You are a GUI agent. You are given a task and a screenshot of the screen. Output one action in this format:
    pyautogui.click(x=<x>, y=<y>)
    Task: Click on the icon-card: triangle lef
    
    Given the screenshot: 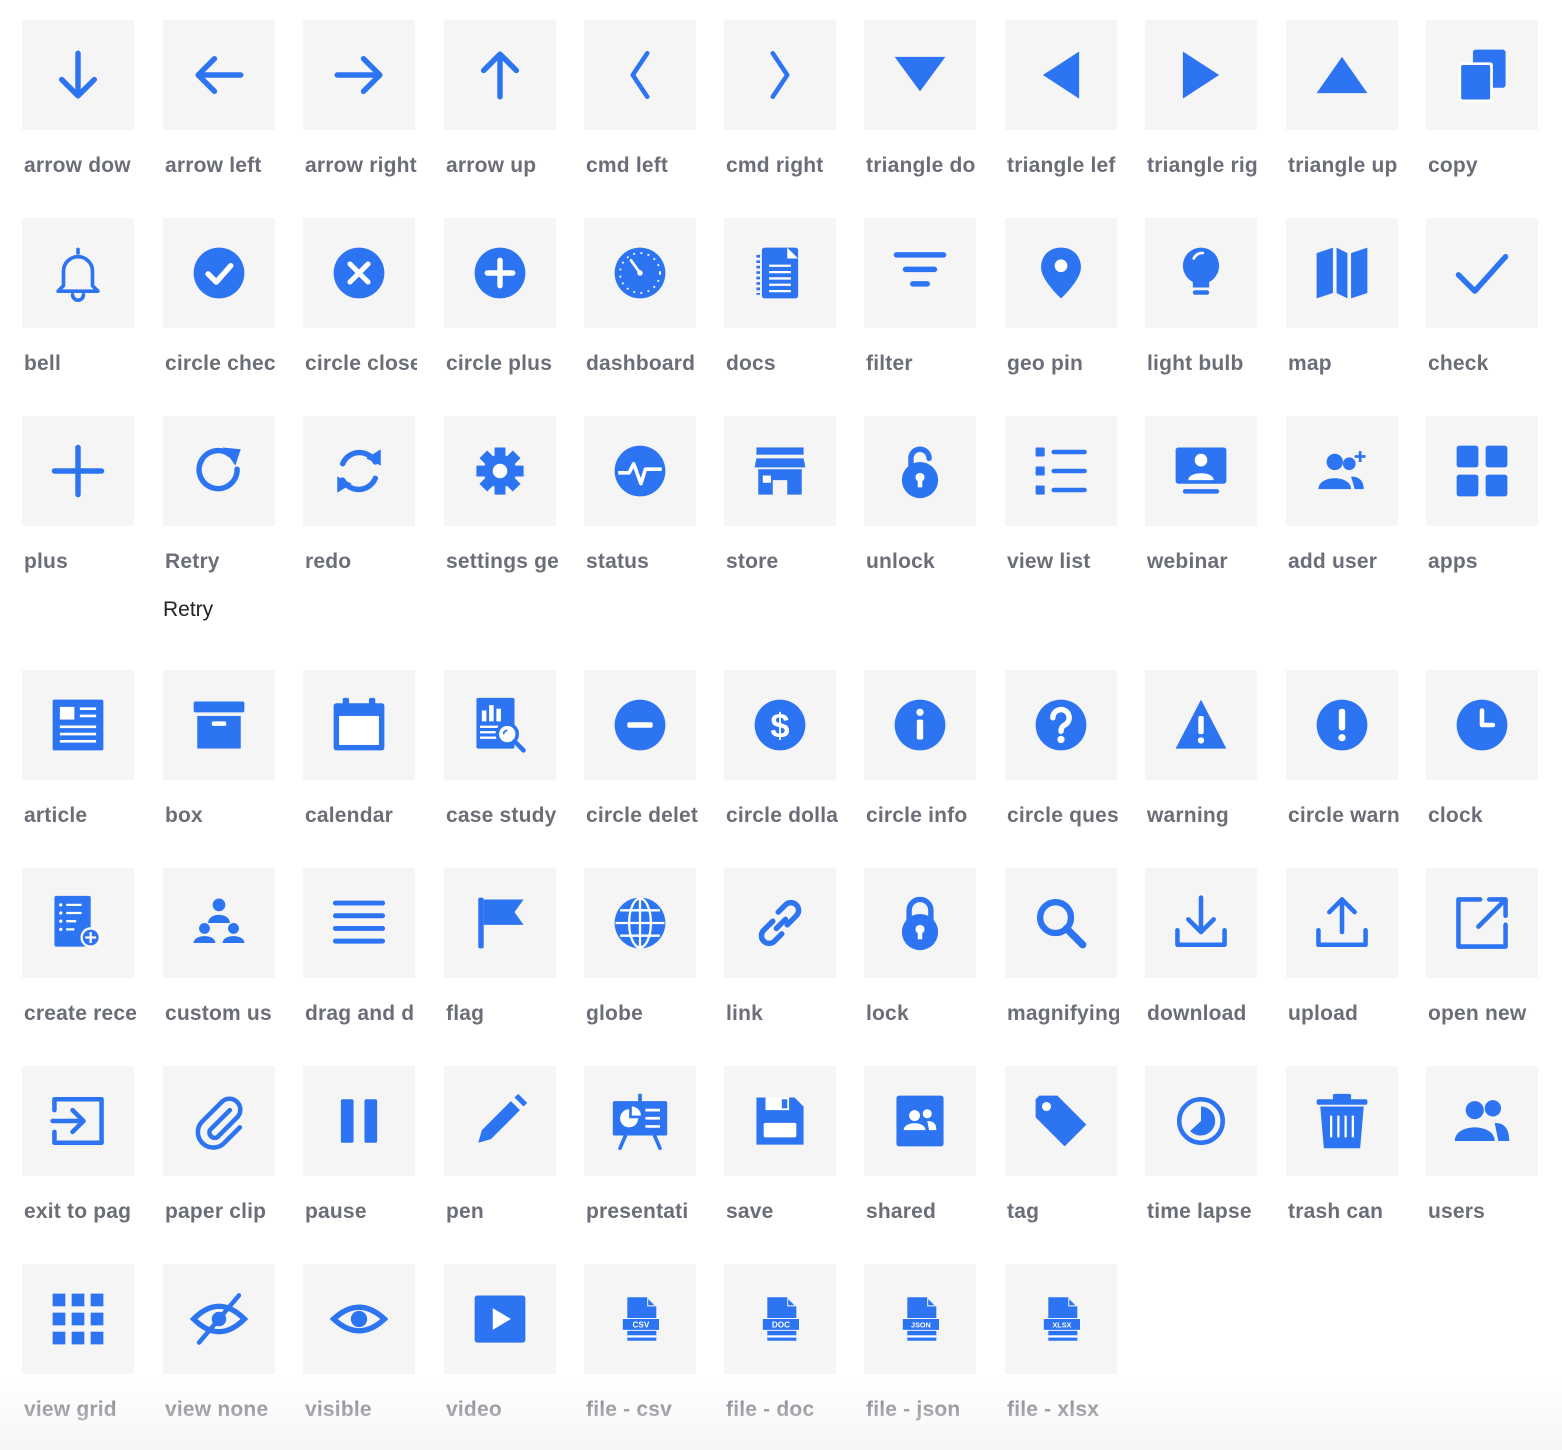 What is the action you would take?
    pyautogui.click(x=1061, y=98)
    